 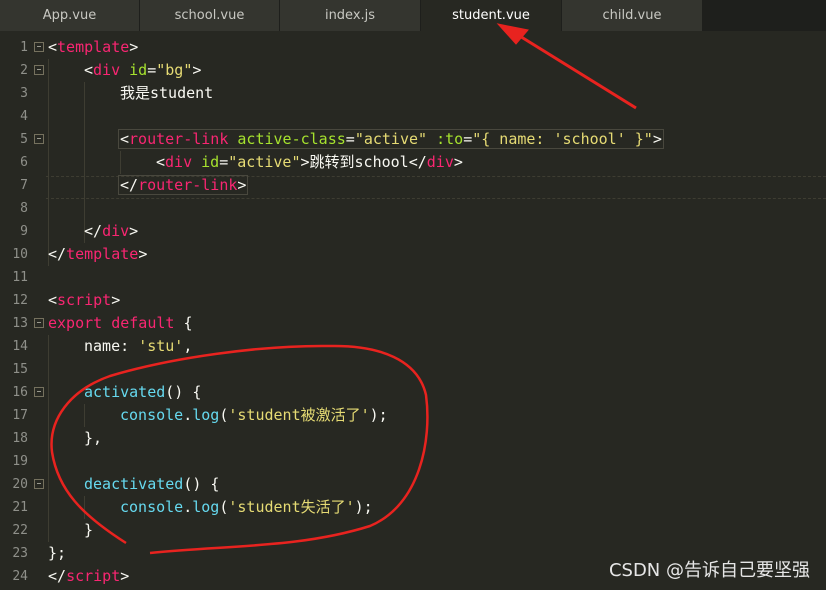 I want to click on watermark: CSDN @告诉自己要坚强, so click(x=709, y=570).